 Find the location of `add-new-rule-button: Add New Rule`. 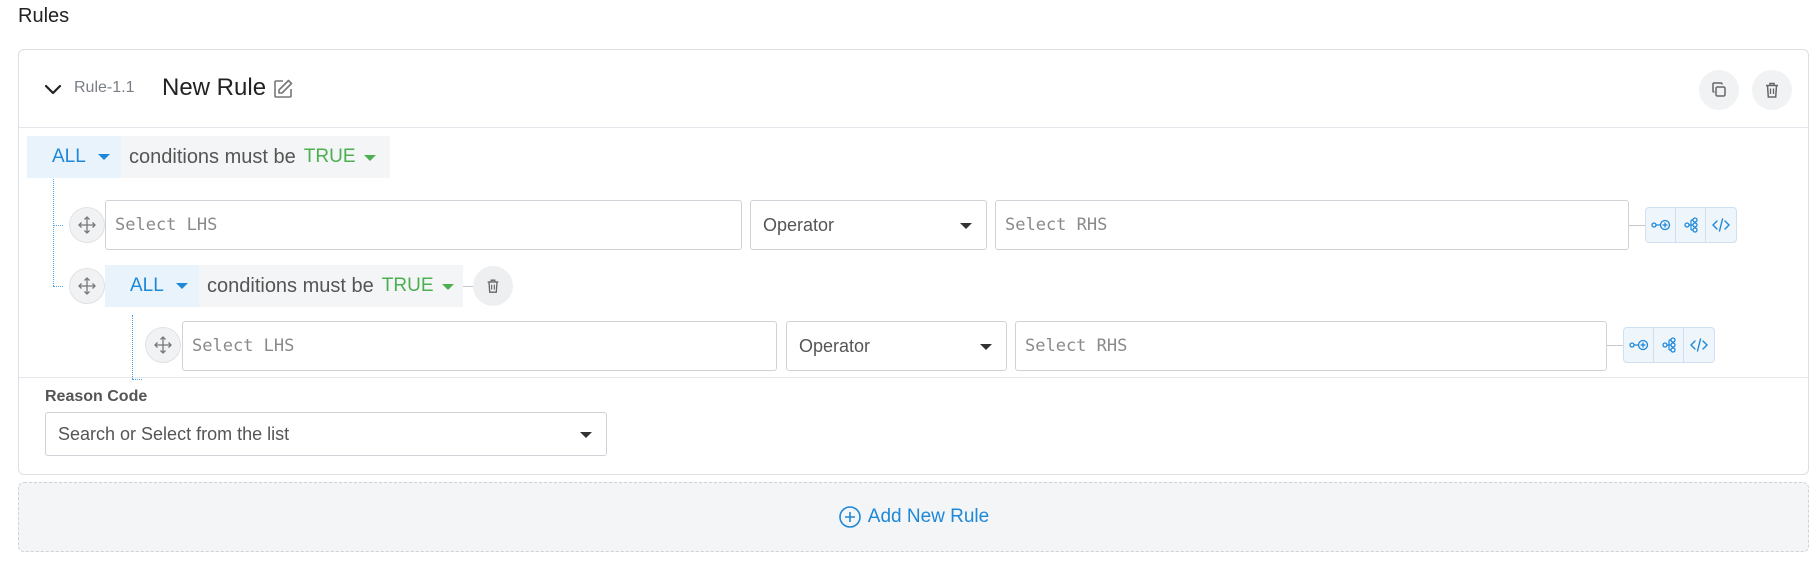

add-new-rule-button: Add New Rule is located at coordinates (913, 517).